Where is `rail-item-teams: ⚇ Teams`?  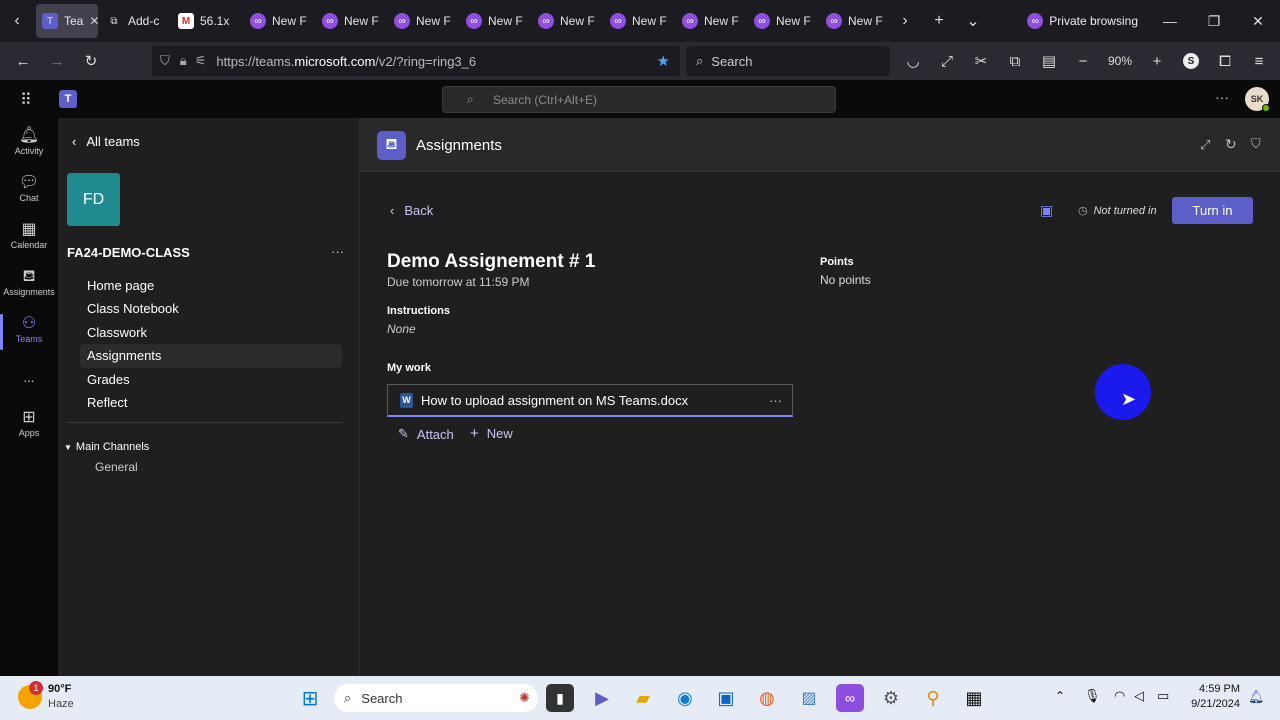 rail-item-teams: ⚇ Teams is located at coordinates (29, 332).